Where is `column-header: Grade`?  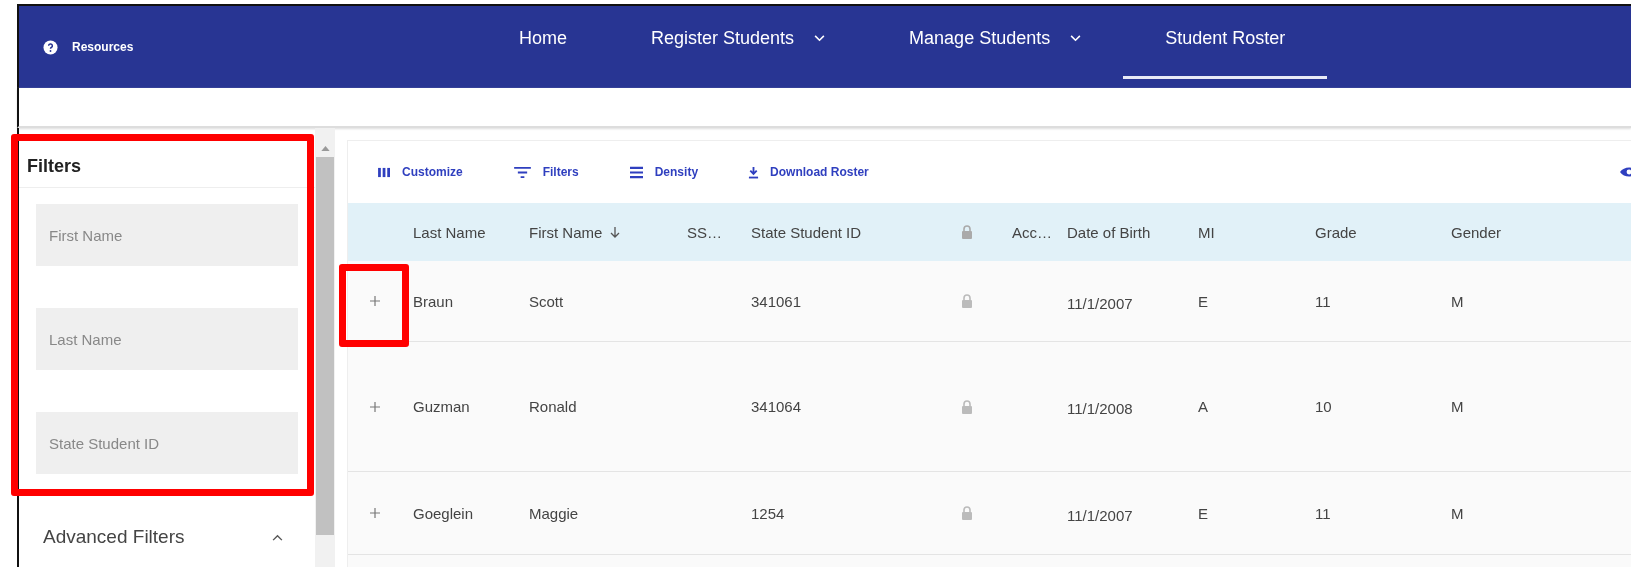
column-header: Grade is located at coordinates (1383, 232).